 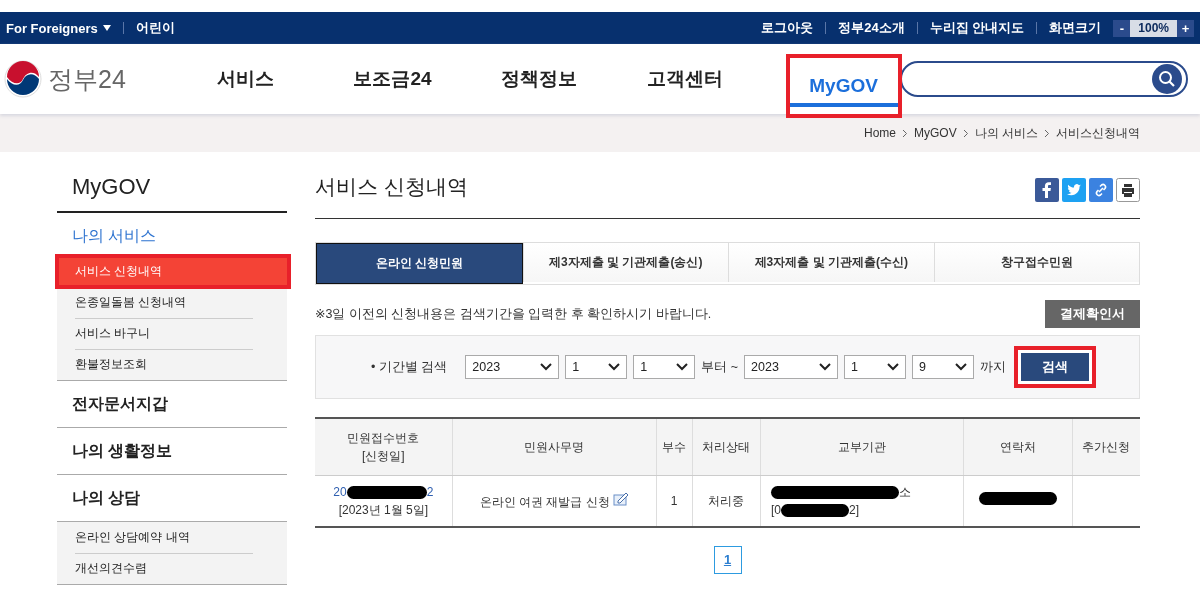 I want to click on logo-text: 정부24, so click(x=87, y=79).